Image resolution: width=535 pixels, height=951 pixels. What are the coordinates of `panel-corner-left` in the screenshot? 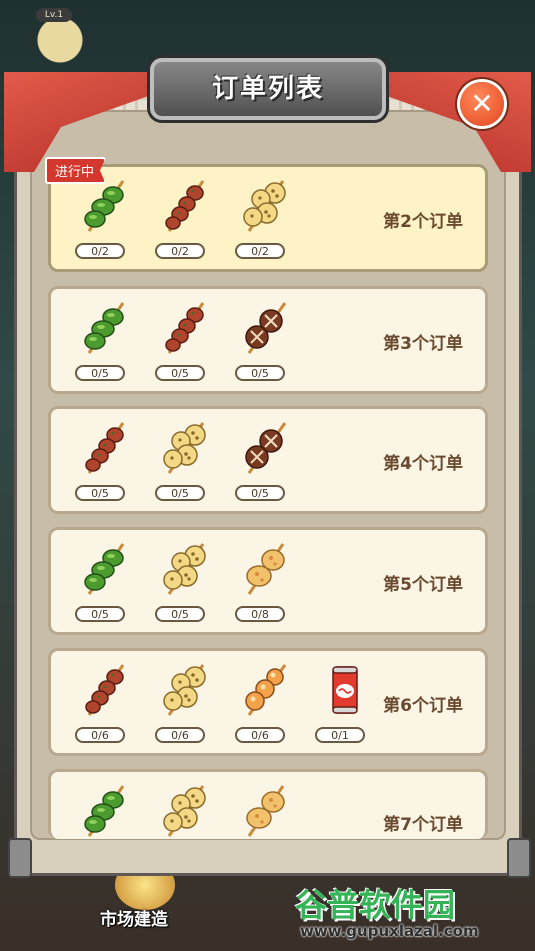 It's located at (20, 858).